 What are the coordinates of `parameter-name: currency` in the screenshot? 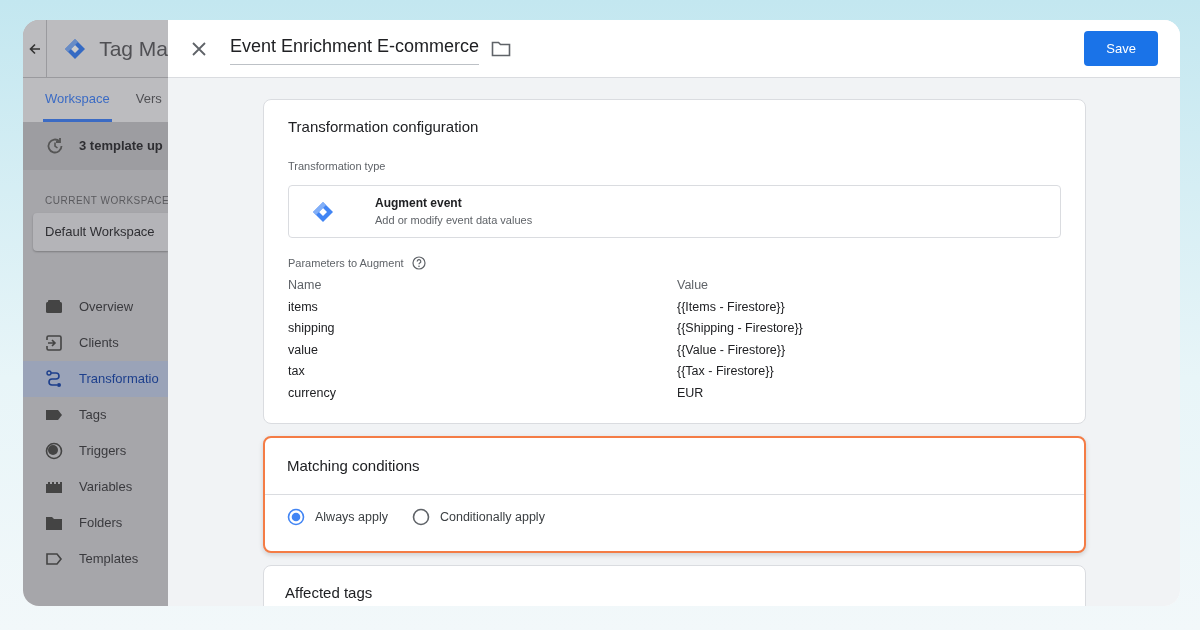 It's located at (312, 393).